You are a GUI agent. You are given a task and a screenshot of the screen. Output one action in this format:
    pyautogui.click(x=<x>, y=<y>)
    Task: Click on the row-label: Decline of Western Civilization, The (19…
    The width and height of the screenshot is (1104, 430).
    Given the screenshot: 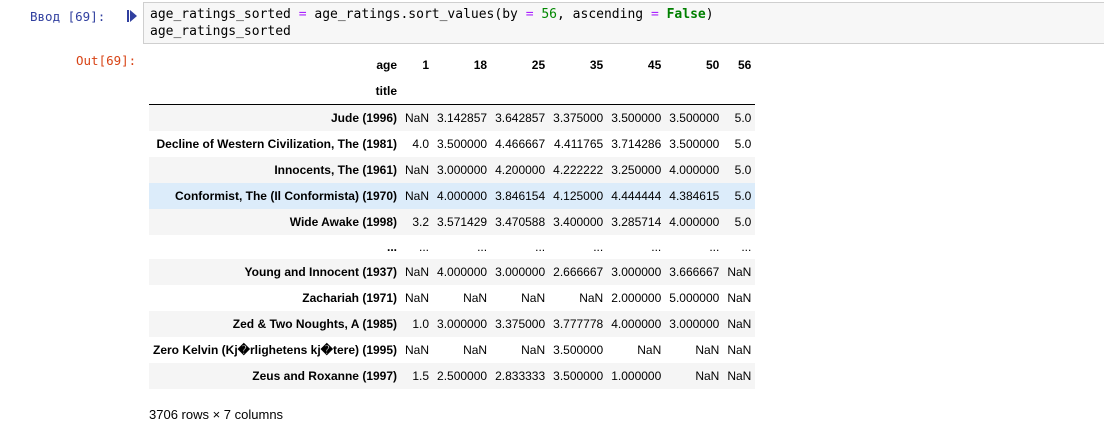 What is the action you would take?
    pyautogui.click(x=277, y=144)
    